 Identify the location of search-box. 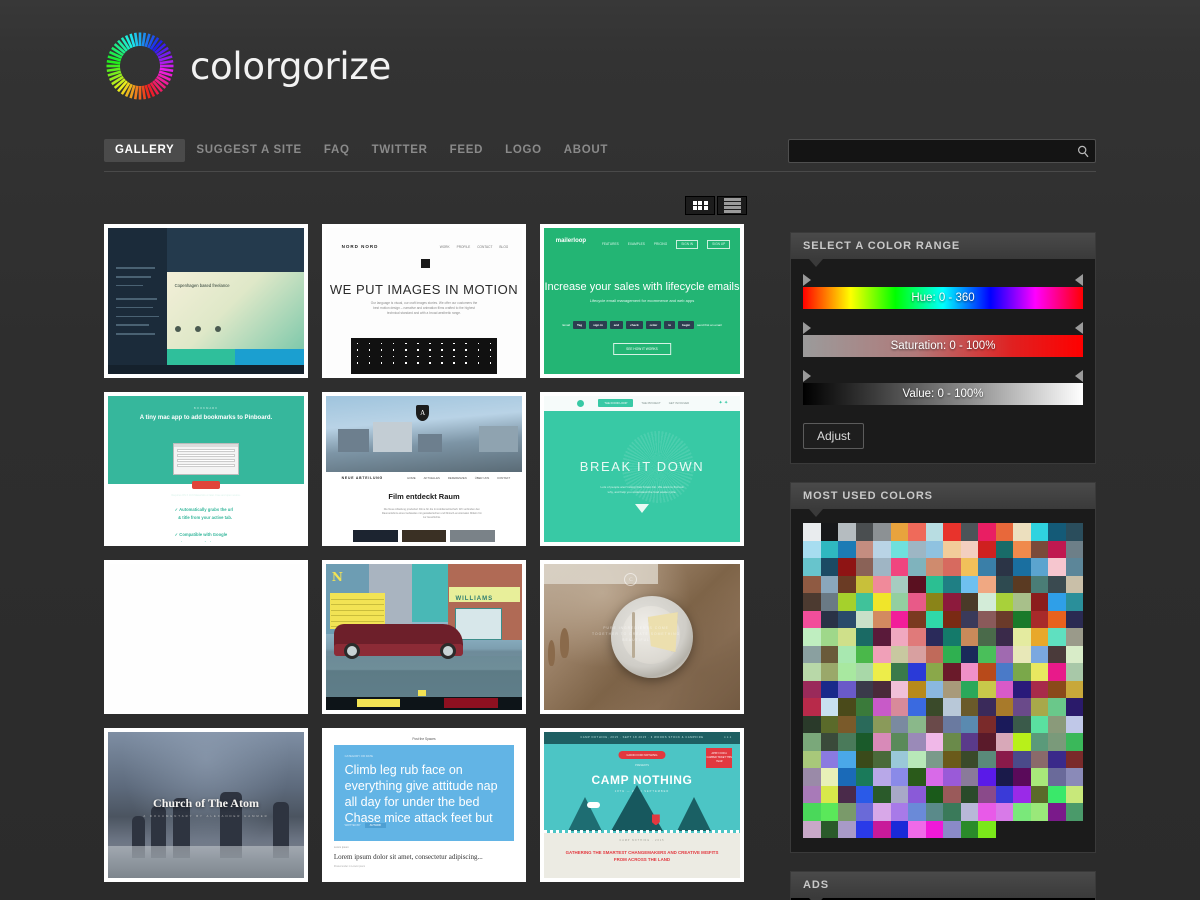
(942, 151).